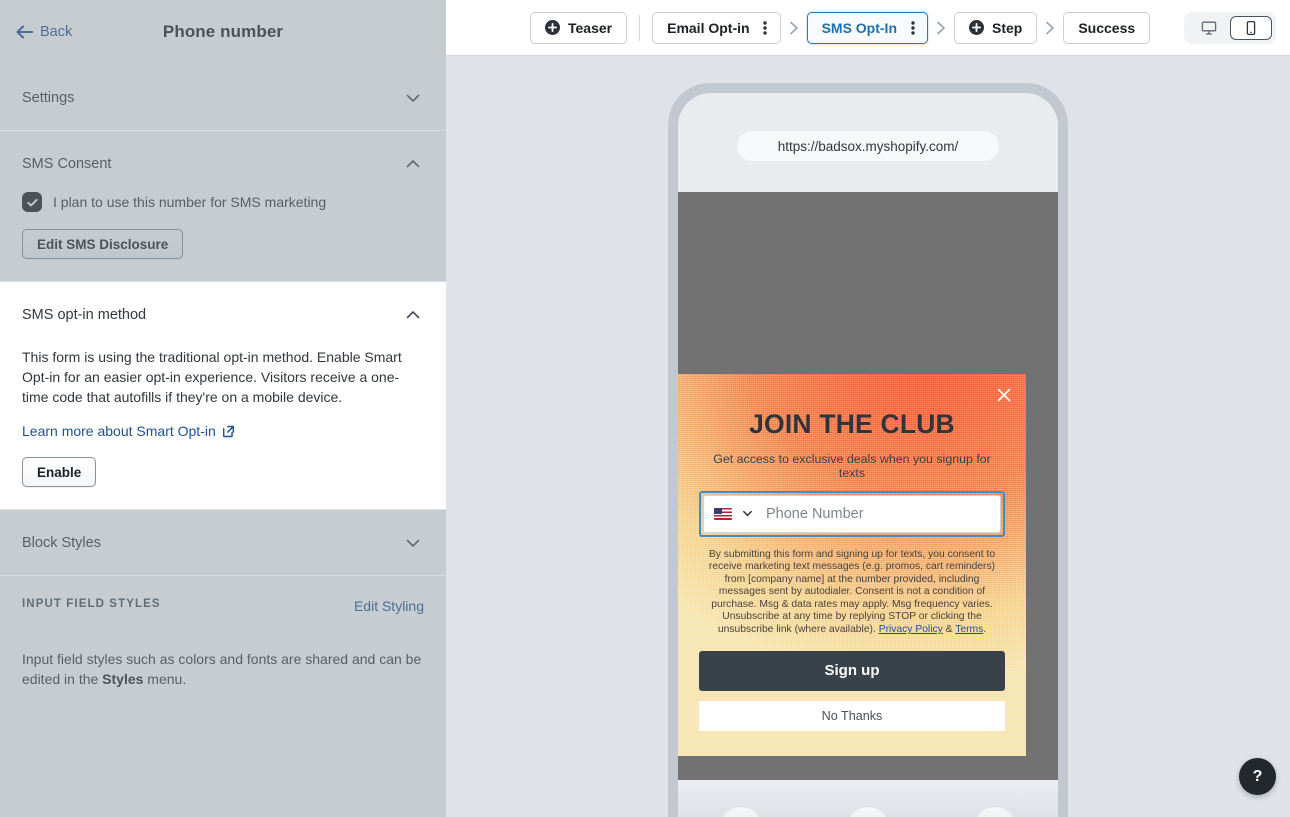 This screenshot has width=1290, height=817. What do you see at coordinates (985, 630) in the screenshot?
I see `disclosure-end: .` at bounding box center [985, 630].